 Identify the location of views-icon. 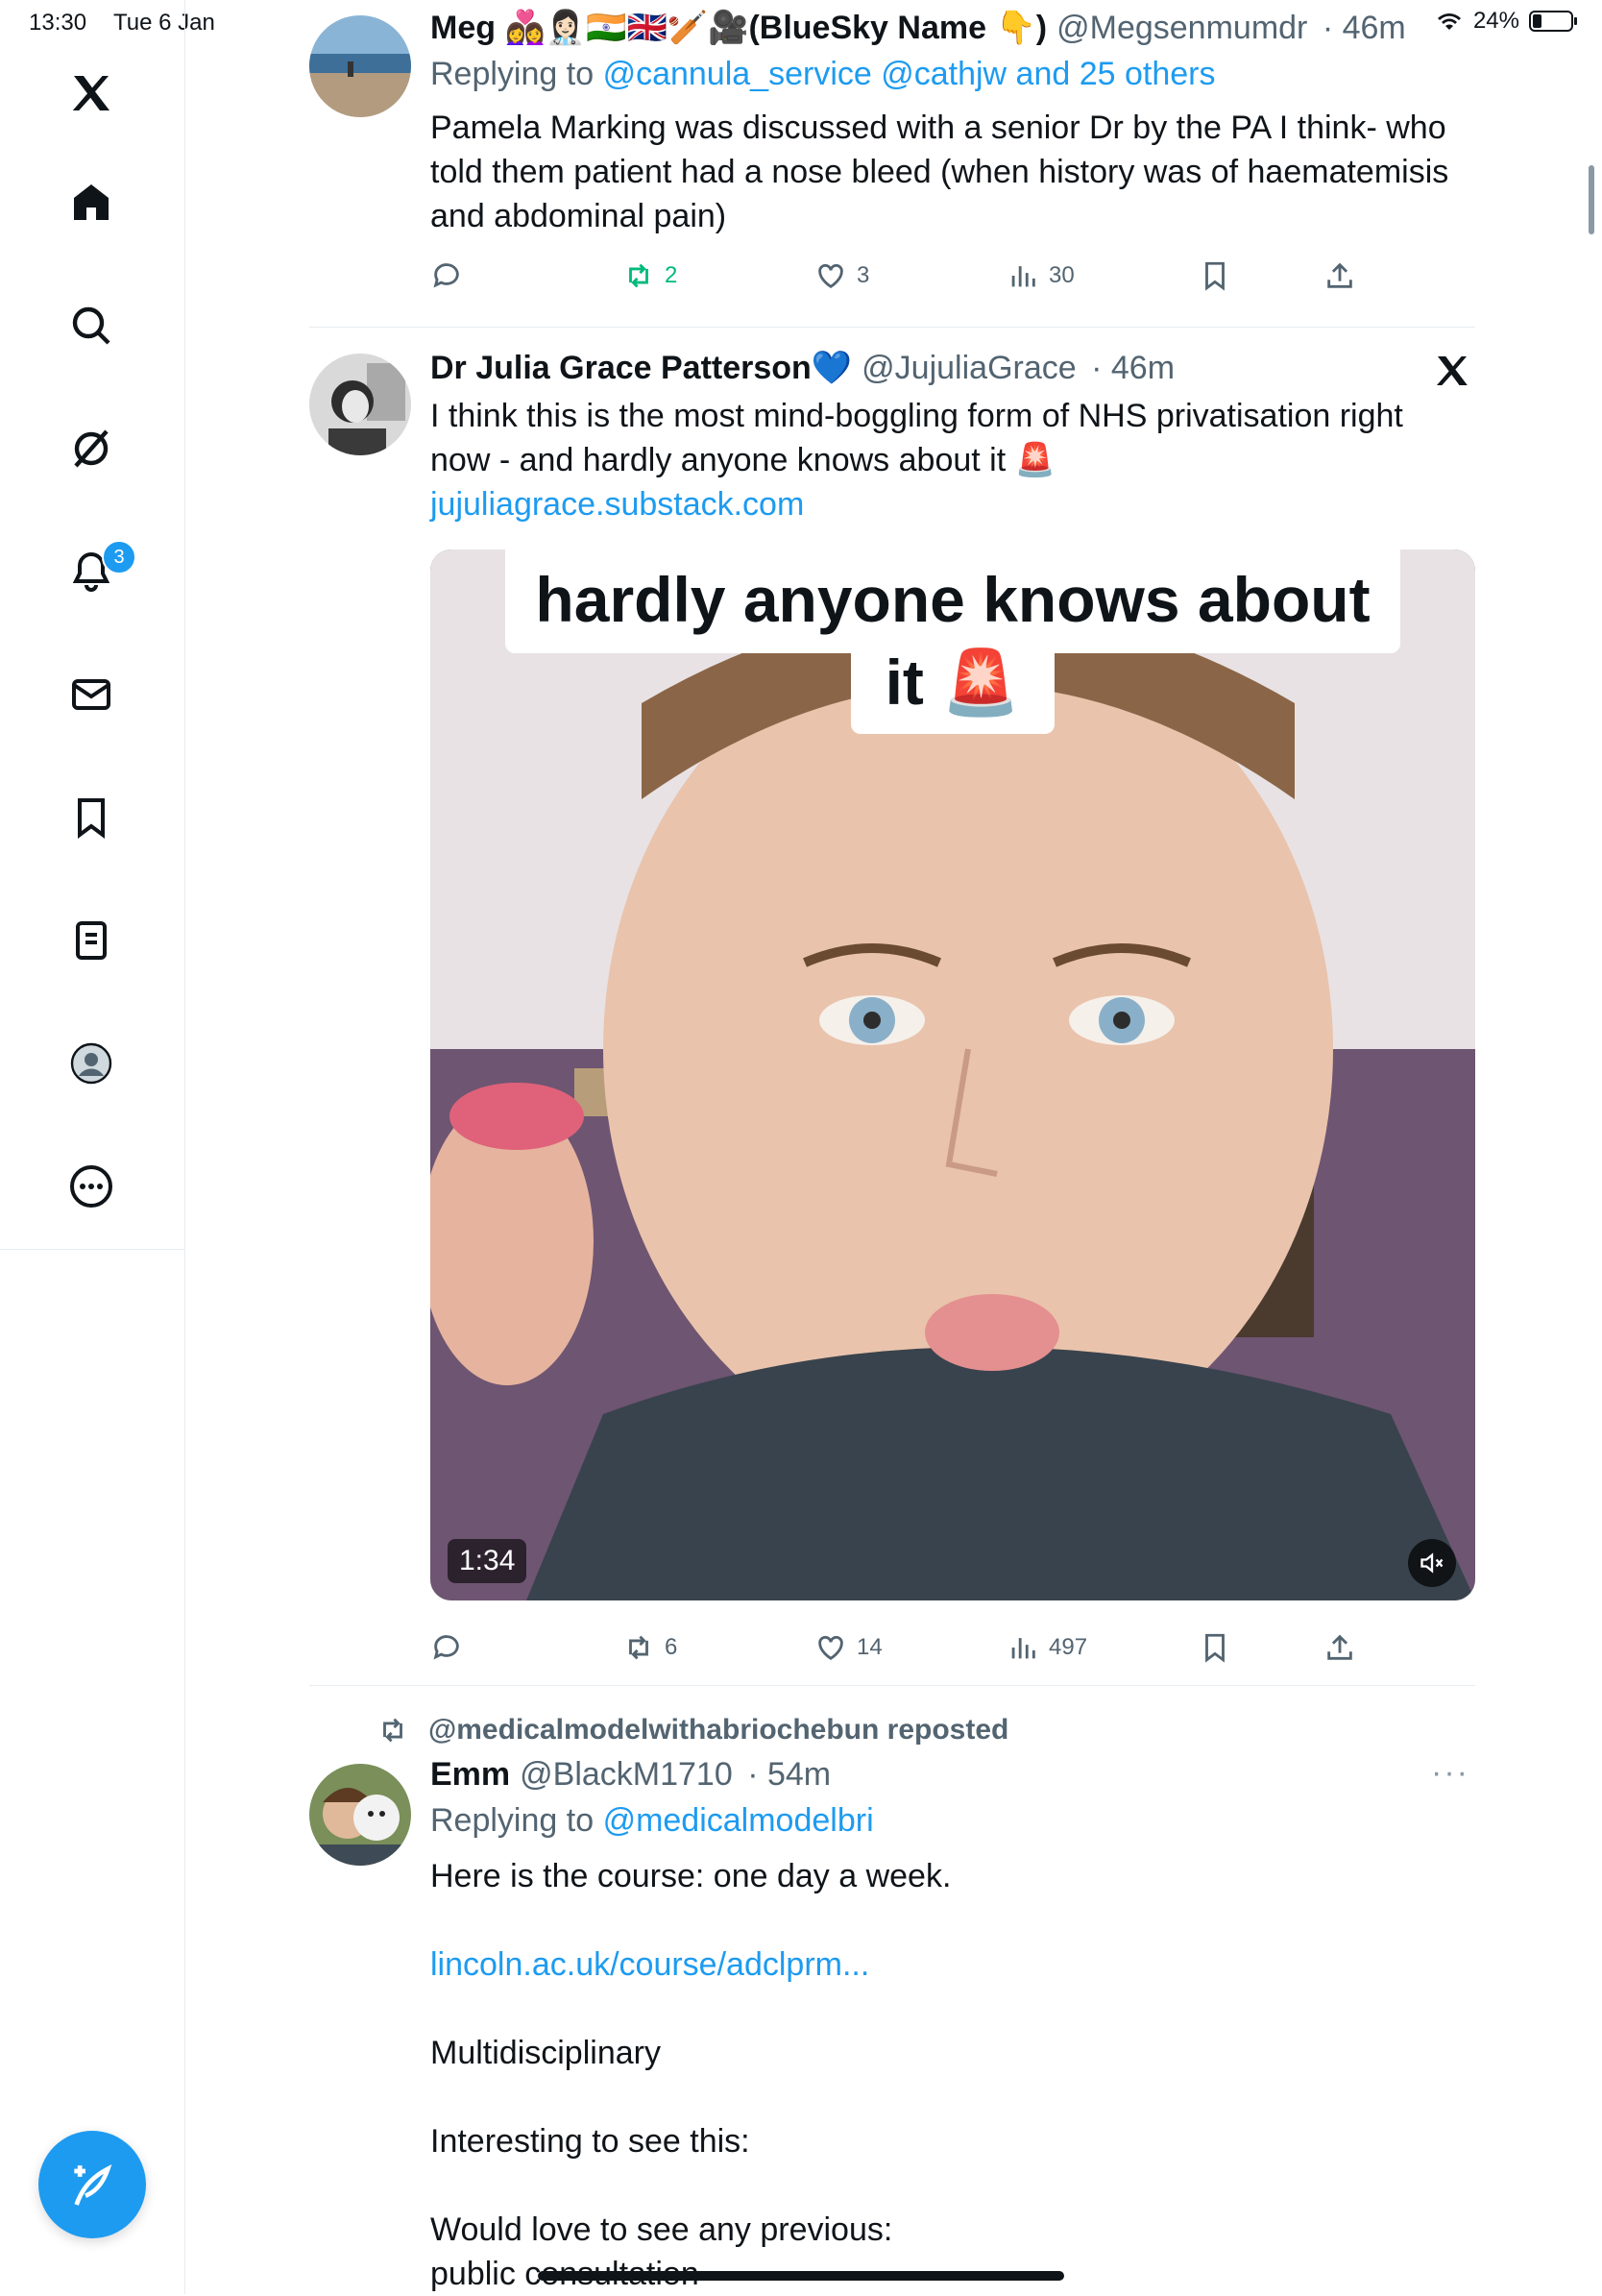
(1023, 276).